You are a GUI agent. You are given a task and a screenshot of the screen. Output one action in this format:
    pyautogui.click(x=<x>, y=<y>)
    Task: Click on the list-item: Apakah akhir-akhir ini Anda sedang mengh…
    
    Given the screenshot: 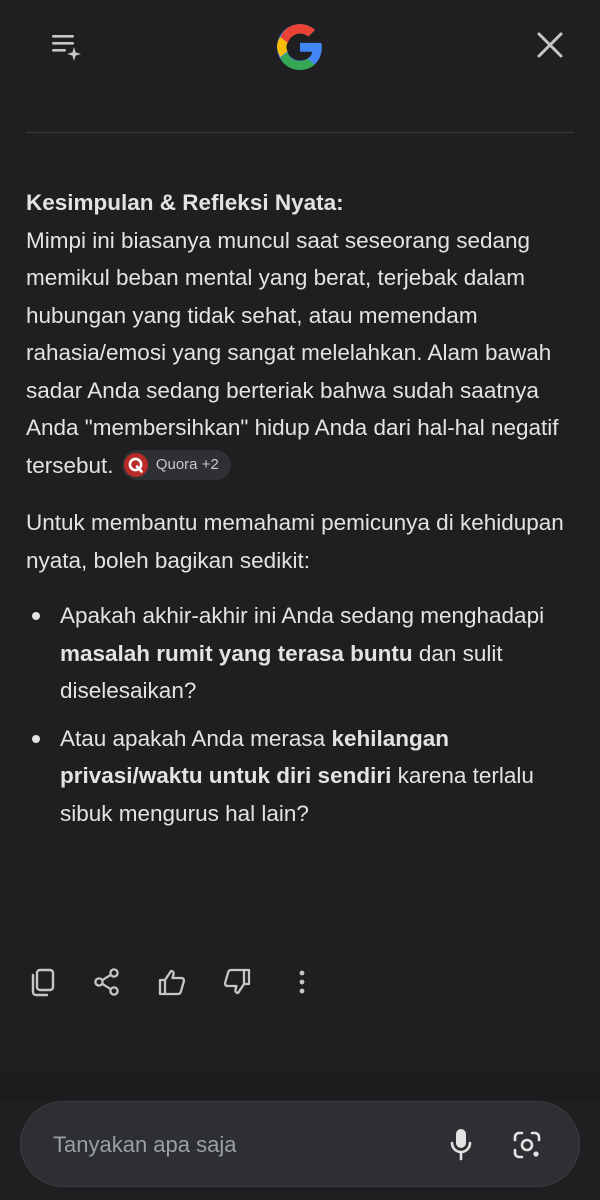 What is the action you would take?
    pyautogui.click(x=302, y=653)
    